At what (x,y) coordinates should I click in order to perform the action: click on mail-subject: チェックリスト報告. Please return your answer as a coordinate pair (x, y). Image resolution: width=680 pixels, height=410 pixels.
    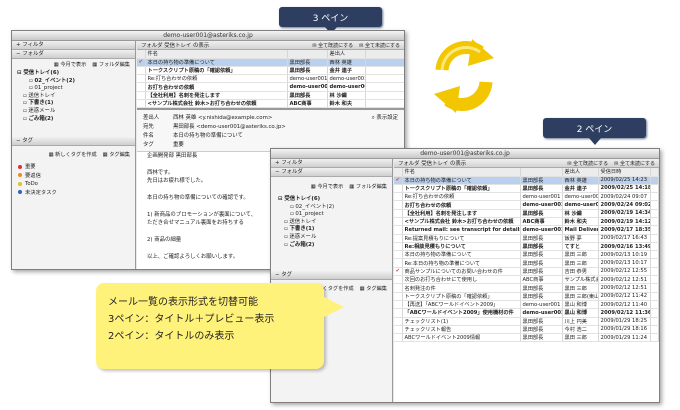
    Looking at the image, I should click on (461, 330).